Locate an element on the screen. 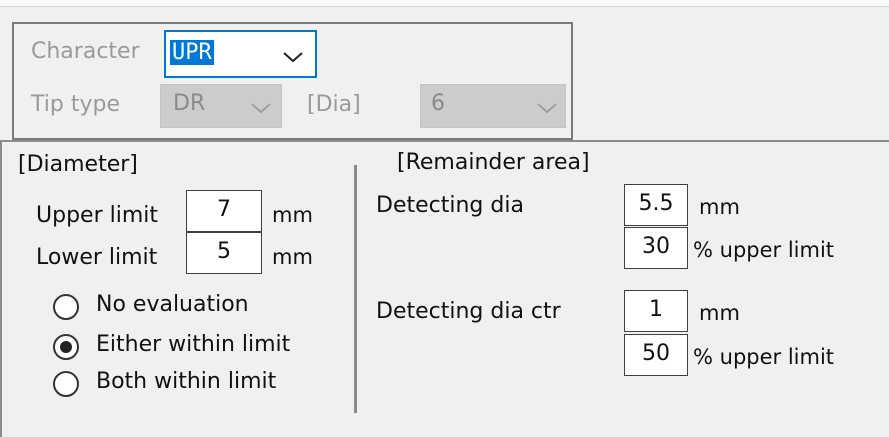 The image size is (889, 437). radio-either-within-limit-label: Either within limit is located at coordinates (193, 344).